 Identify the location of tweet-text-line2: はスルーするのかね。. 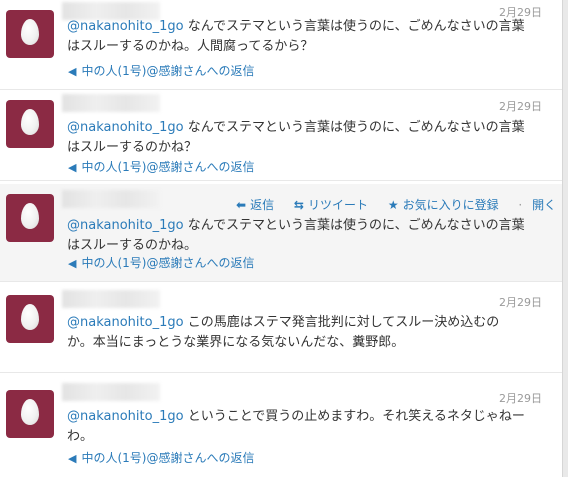
(132, 245).